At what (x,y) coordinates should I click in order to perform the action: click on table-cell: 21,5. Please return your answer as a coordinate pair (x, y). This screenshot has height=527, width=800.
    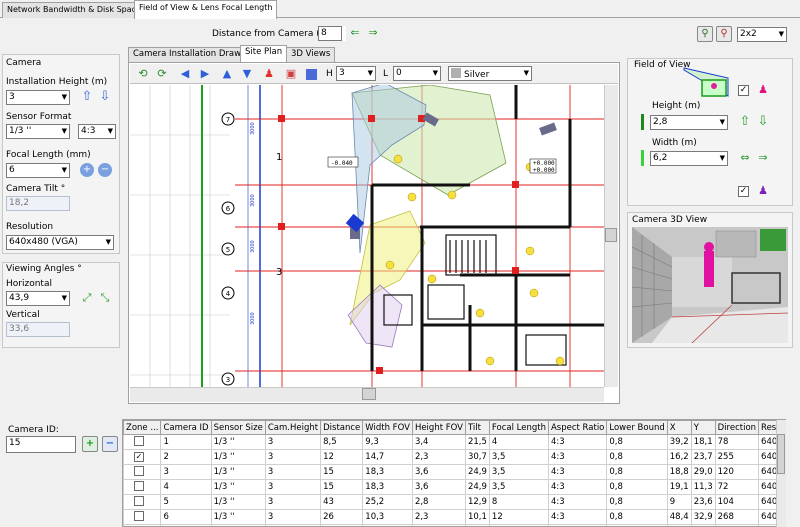
    Looking at the image, I should click on (477, 442).